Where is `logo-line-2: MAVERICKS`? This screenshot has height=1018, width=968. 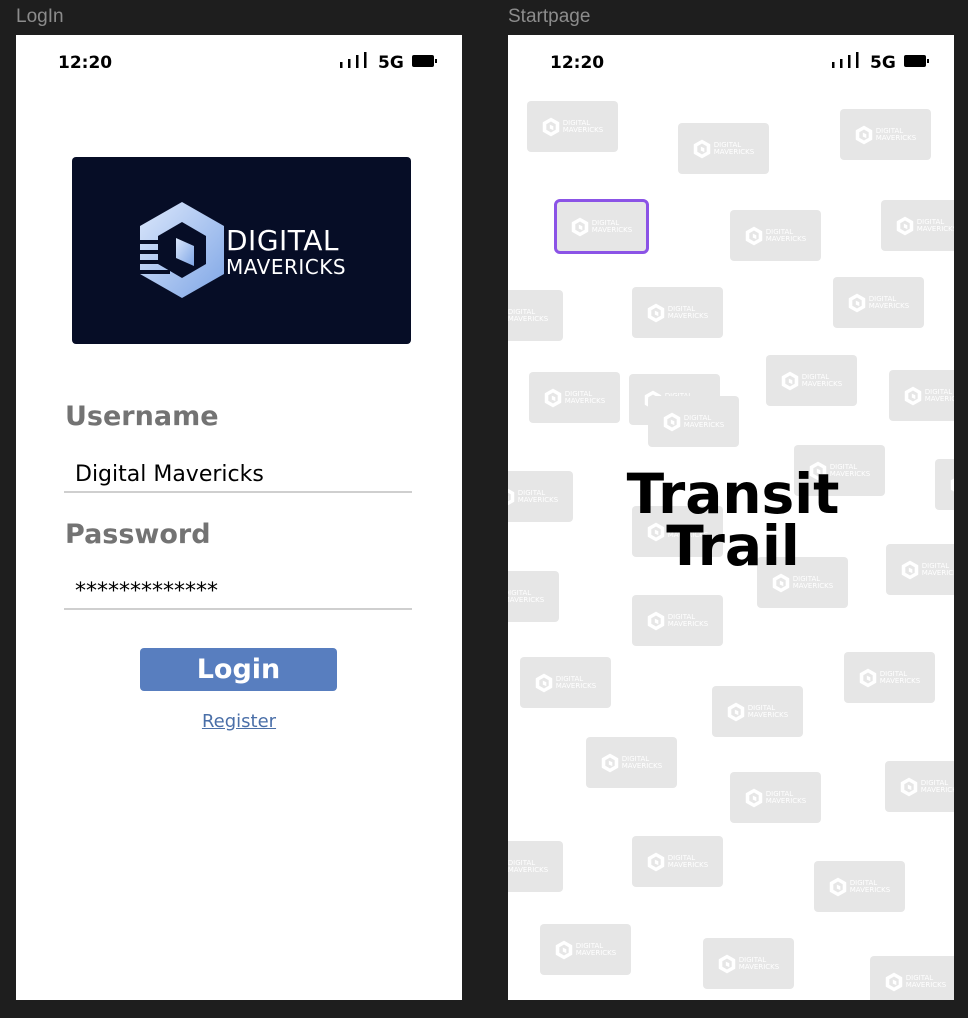
logo-line-2: MAVERICKS is located at coordinates (286, 267).